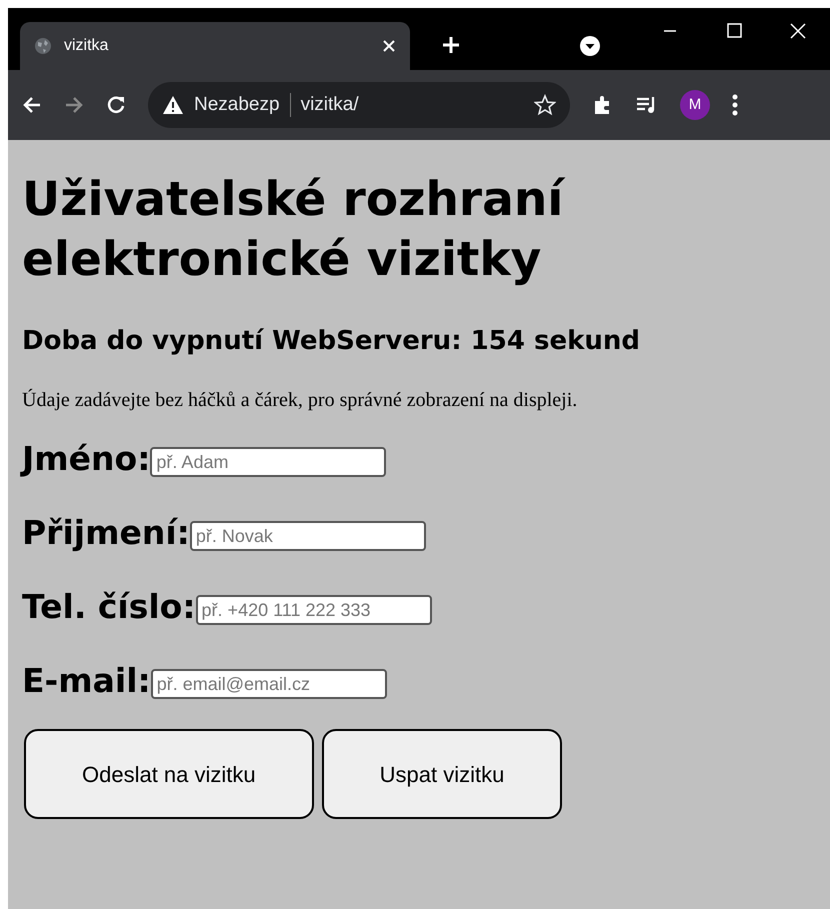 The image size is (830, 909). What do you see at coordinates (109, 607) in the screenshot?
I see `field-label: Tel. číslo:` at bounding box center [109, 607].